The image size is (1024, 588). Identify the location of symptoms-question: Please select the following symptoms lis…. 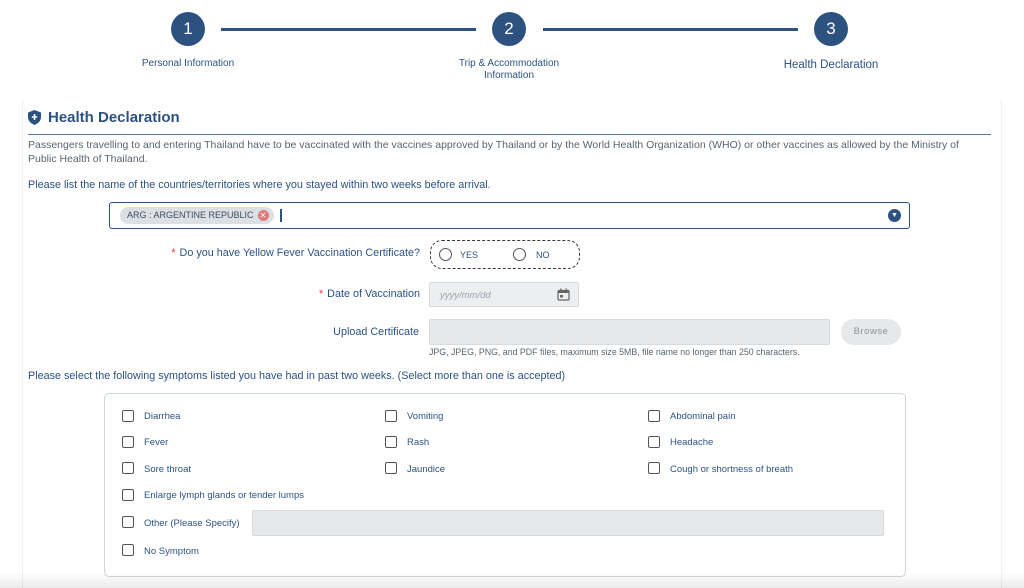
(297, 376).